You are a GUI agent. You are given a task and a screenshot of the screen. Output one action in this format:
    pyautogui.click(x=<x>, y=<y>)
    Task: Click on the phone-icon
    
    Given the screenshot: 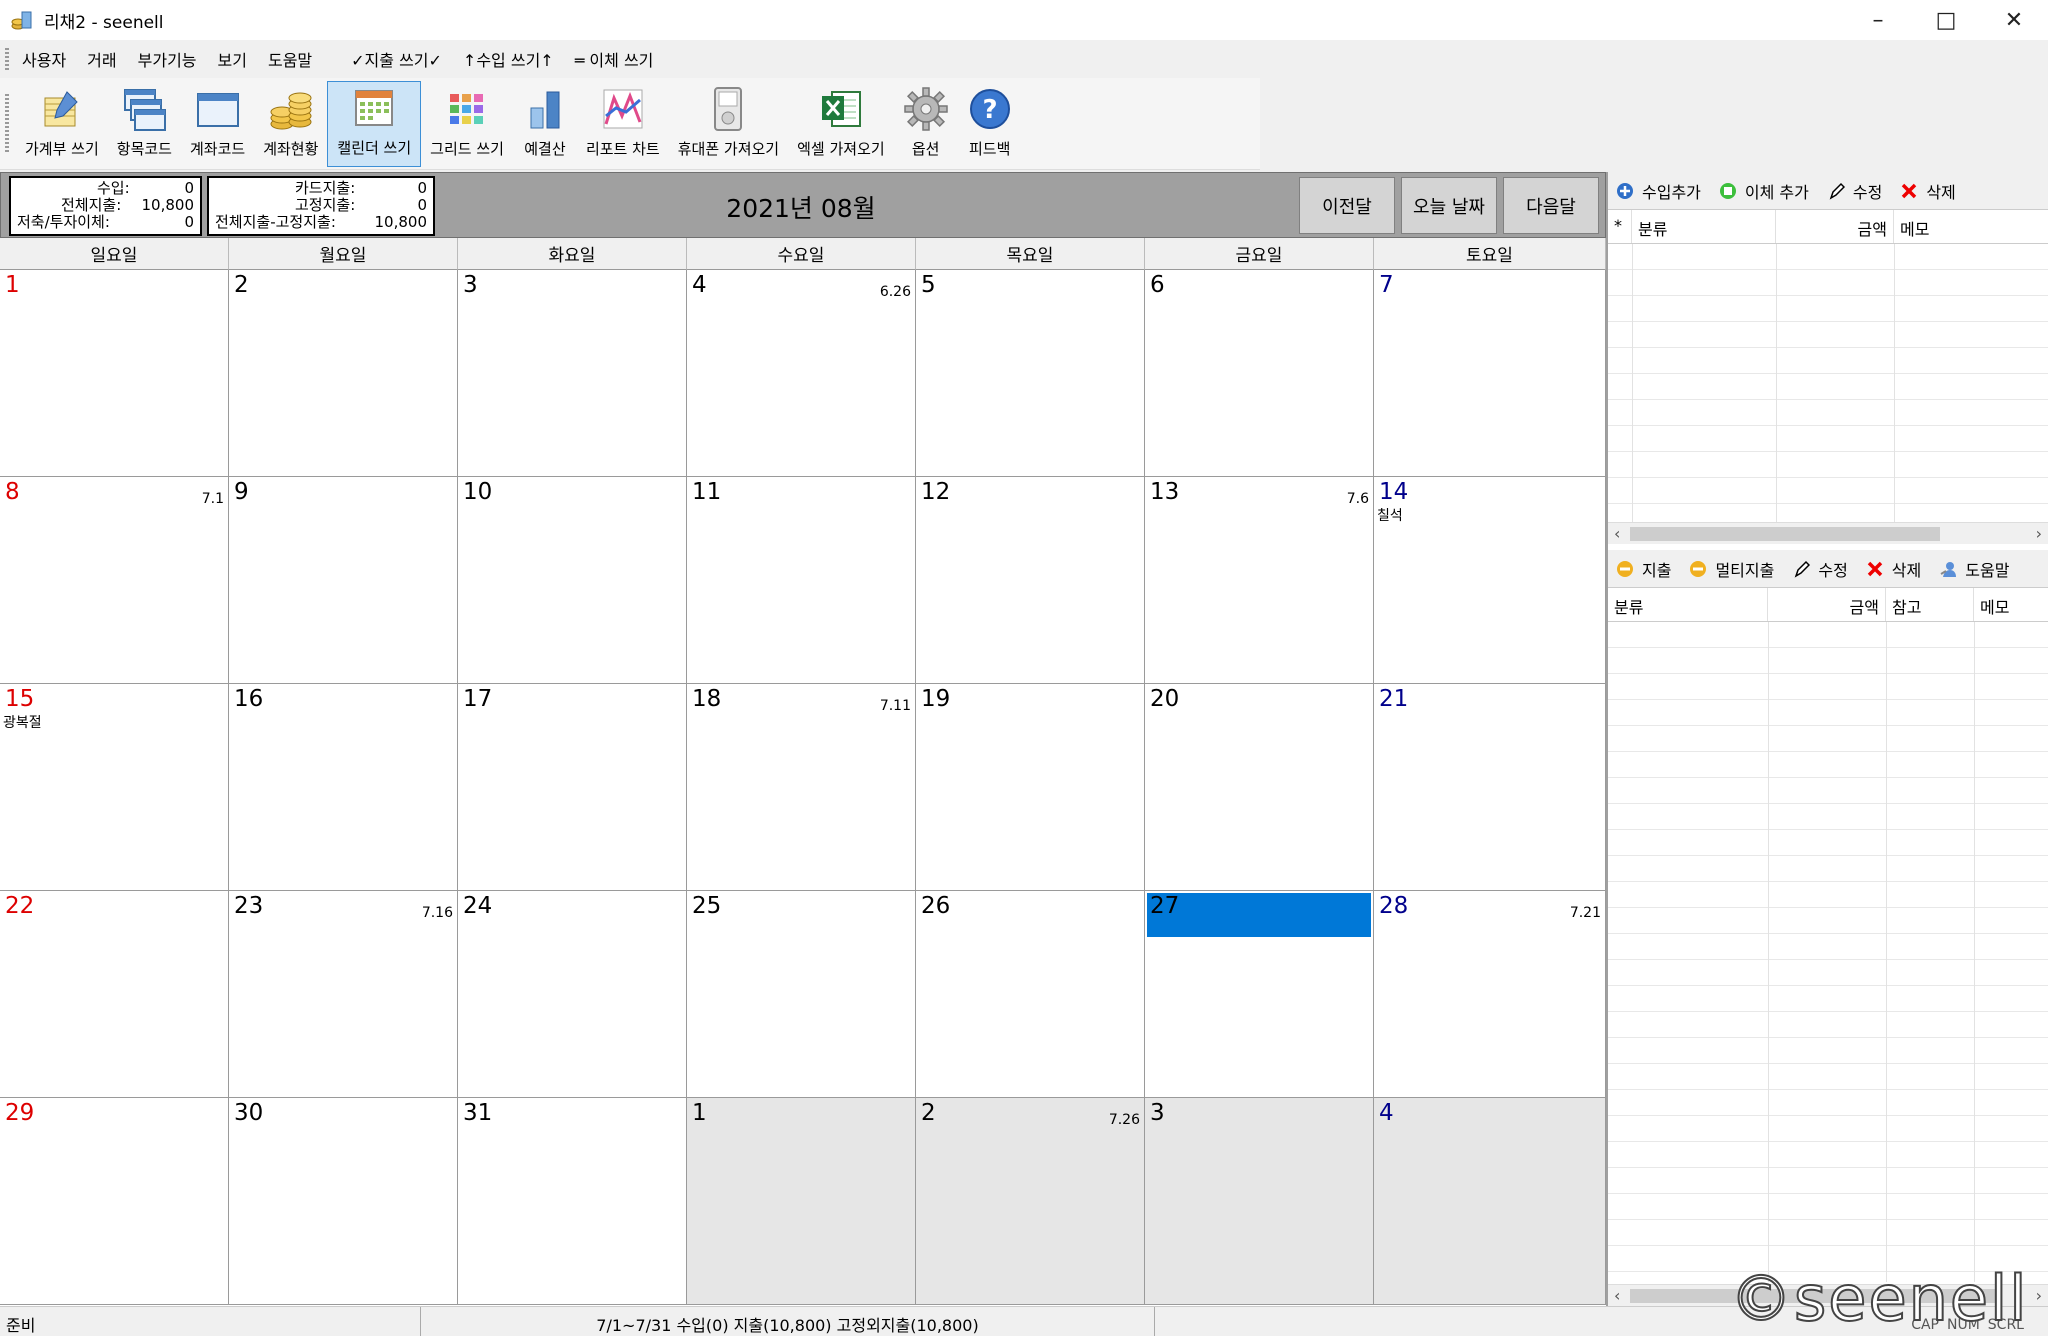 What is the action you would take?
    pyautogui.click(x=728, y=109)
    